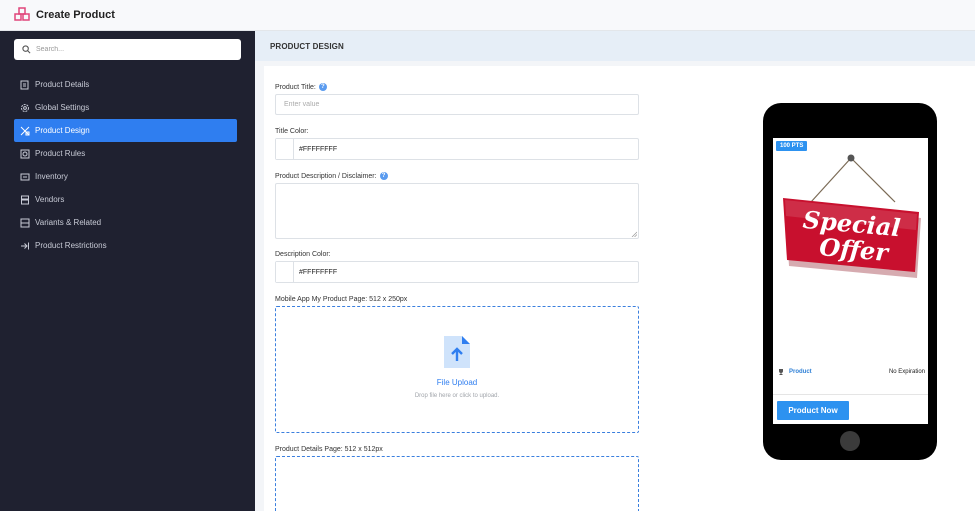  Describe the element at coordinates (62, 130) in the screenshot. I see `sidebar-item-label: Product Design` at that location.